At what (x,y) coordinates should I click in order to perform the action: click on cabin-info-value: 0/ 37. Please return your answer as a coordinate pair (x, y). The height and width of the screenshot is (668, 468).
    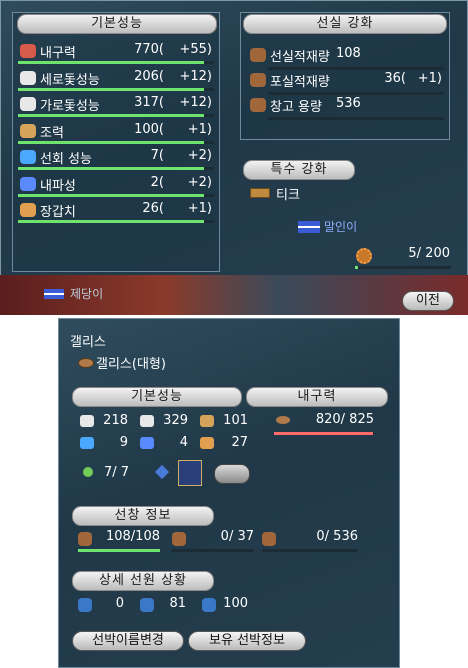
    Looking at the image, I should click on (237, 536).